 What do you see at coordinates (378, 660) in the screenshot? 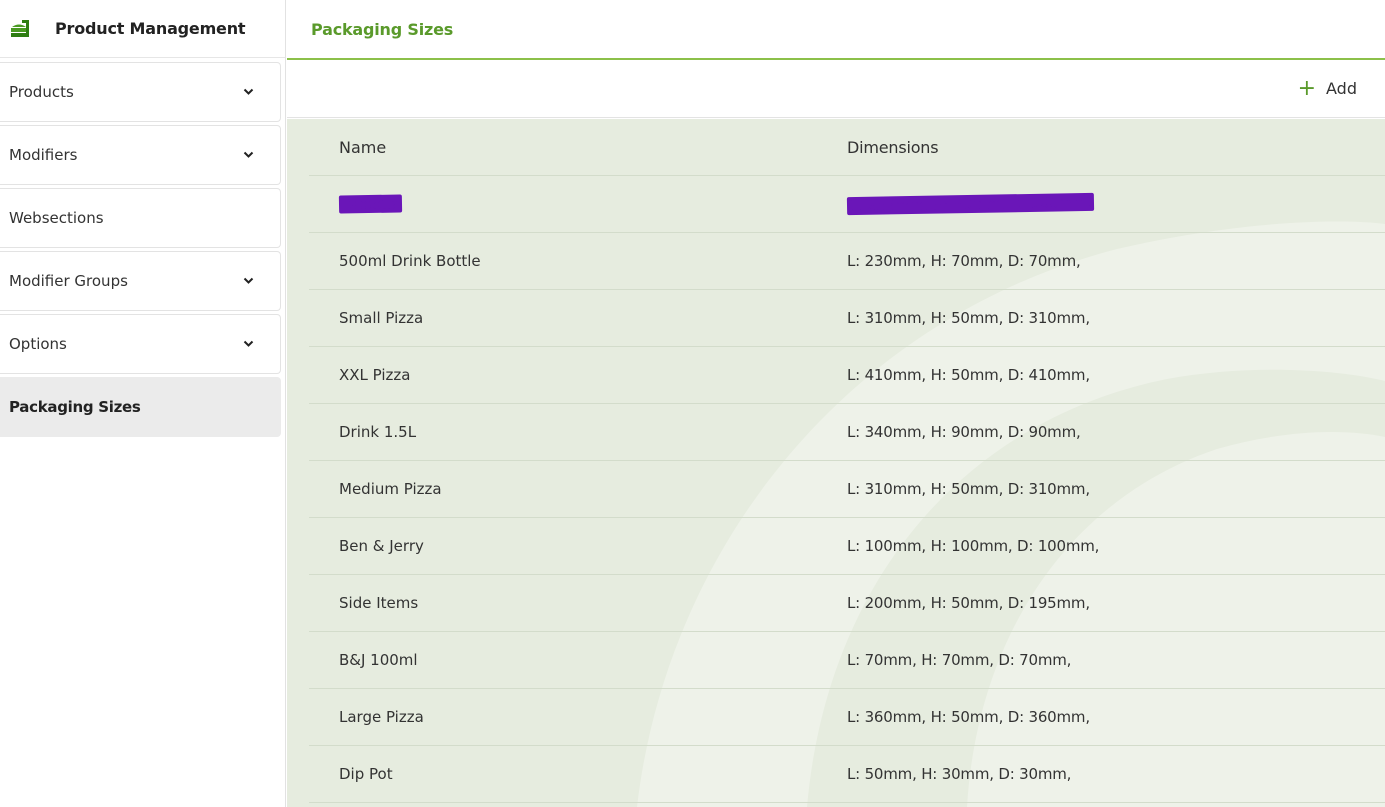
I see `cell-name: B&J 100ml` at bounding box center [378, 660].